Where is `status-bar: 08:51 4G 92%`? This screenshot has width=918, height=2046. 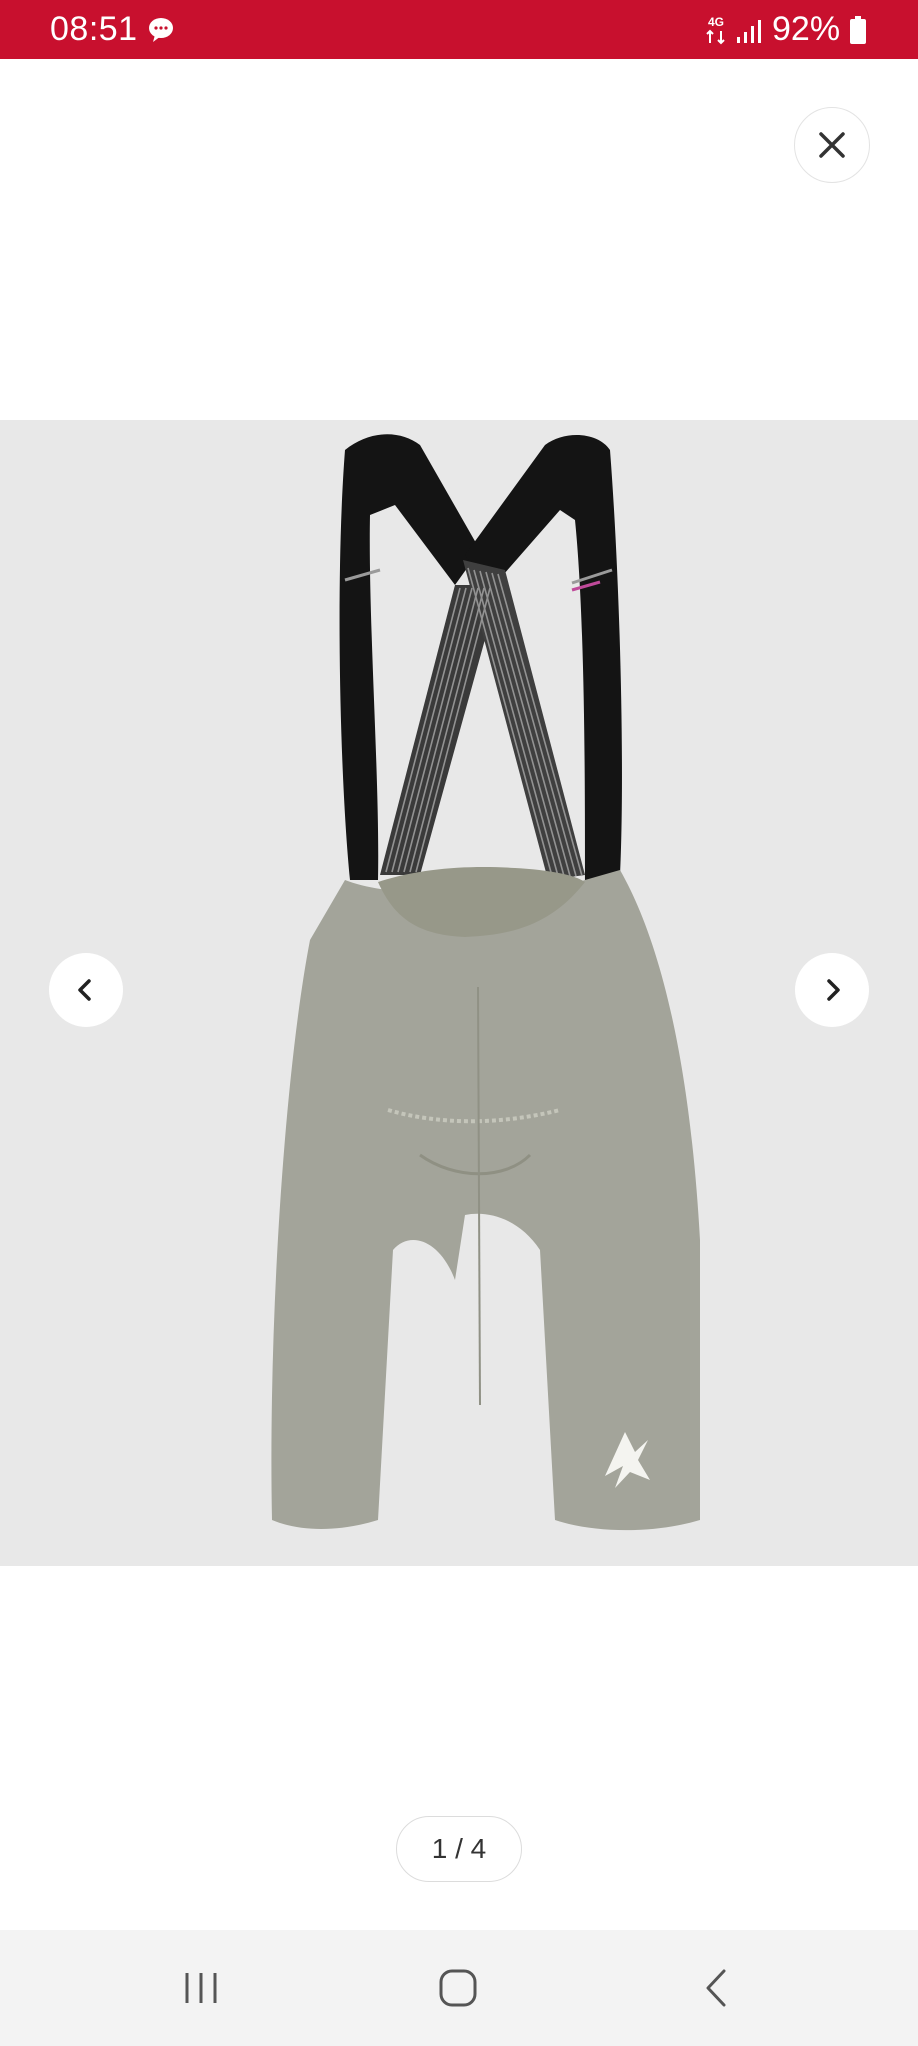 status-bar: 08:51 4G 92% is located at coordinates (459, 29).